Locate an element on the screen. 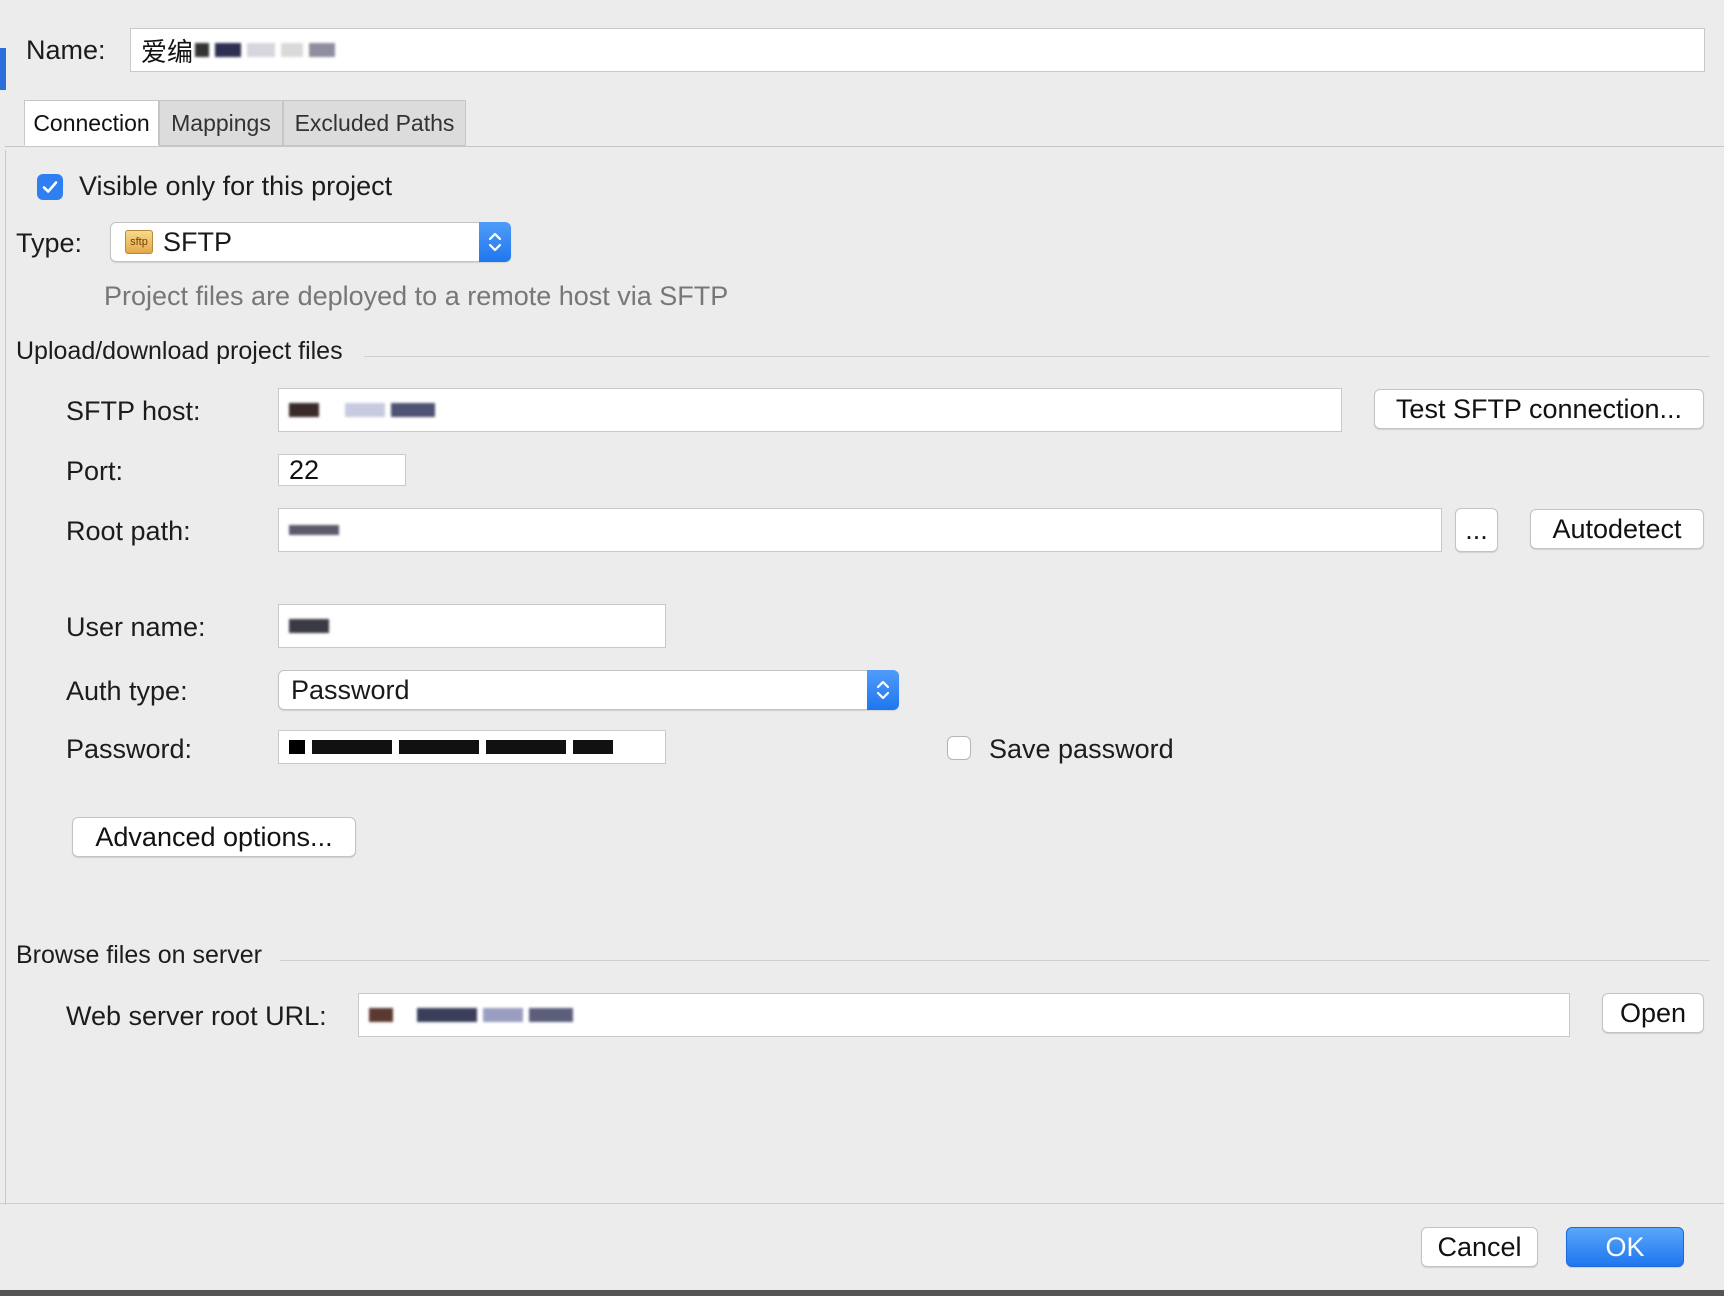 This screenshot has height=1296, width=1724. ok-label: OK is located at coordinates (1625, 1246).